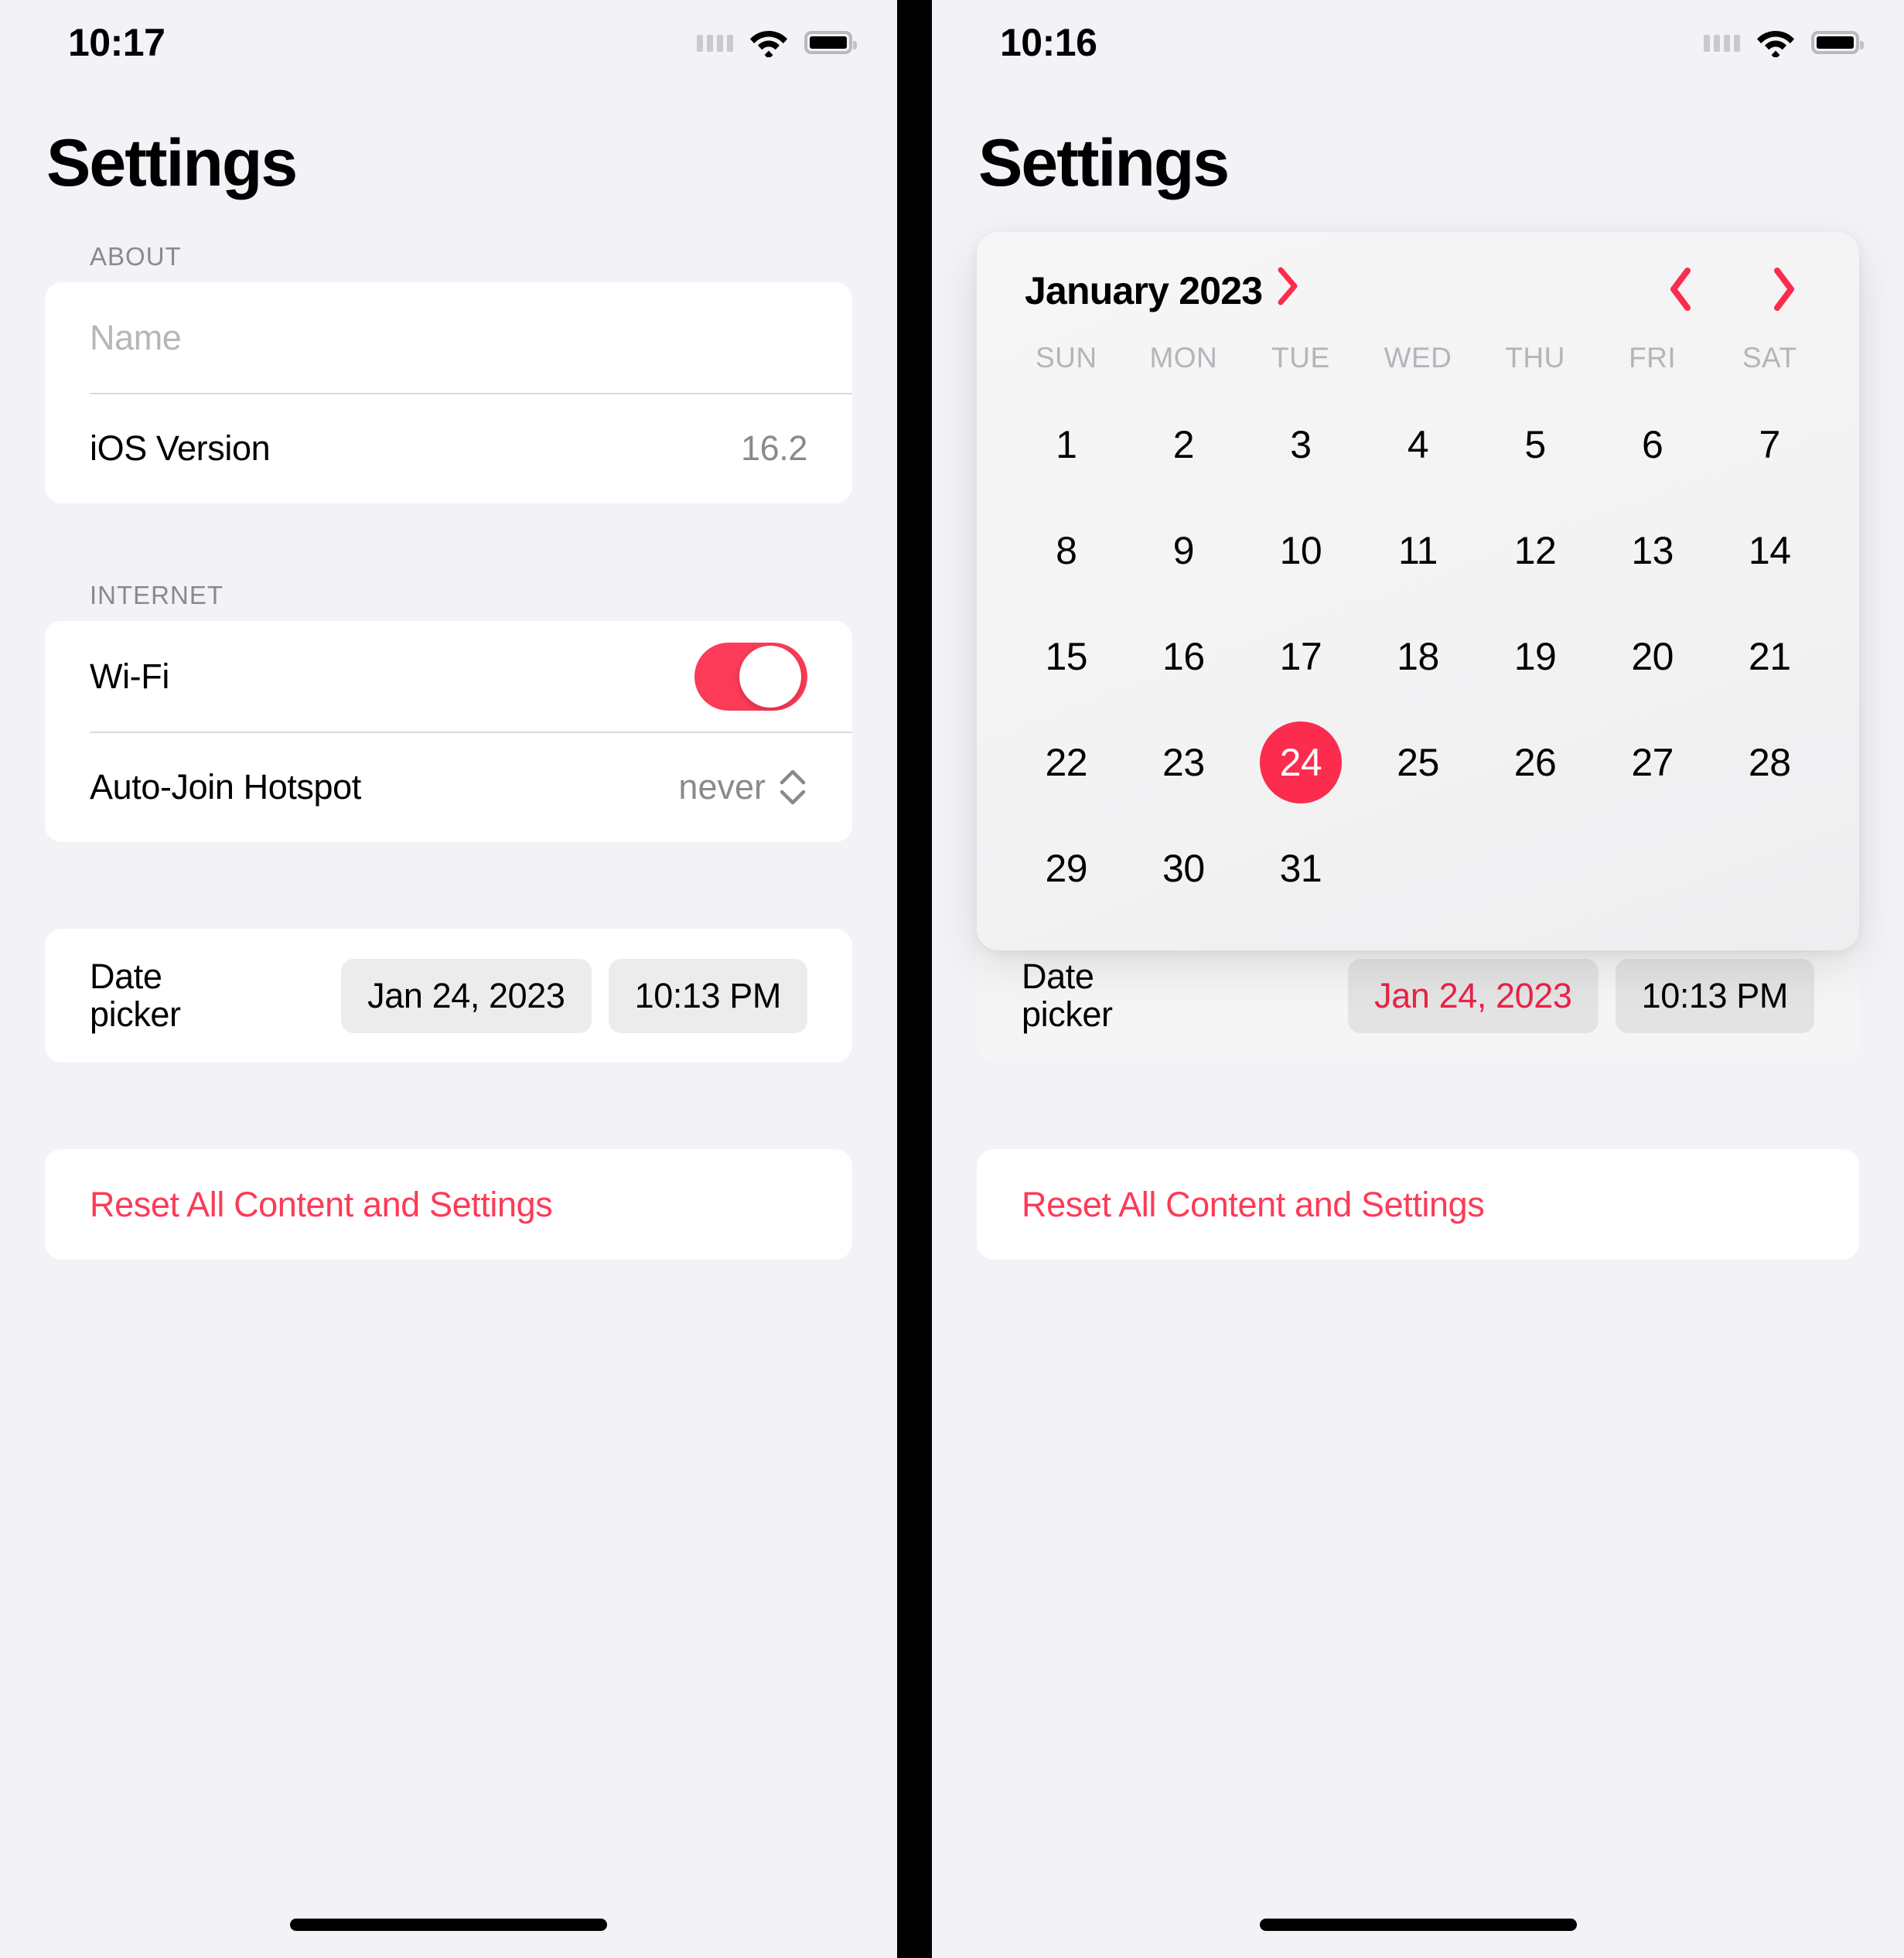  What do you see at coordinates (226, 786) in the screenshot?
I see `auto-join-hotspot-label: Auto-Join Hotspot` at bounding box center [226, 786].